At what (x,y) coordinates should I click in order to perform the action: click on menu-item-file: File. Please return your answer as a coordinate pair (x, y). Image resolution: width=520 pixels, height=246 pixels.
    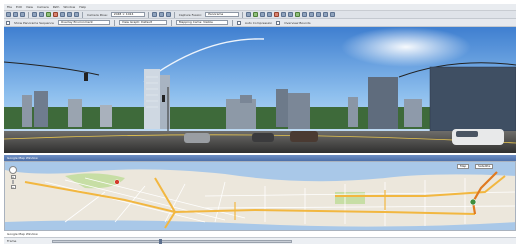
    Looking at the image, I should click on (9, 7).